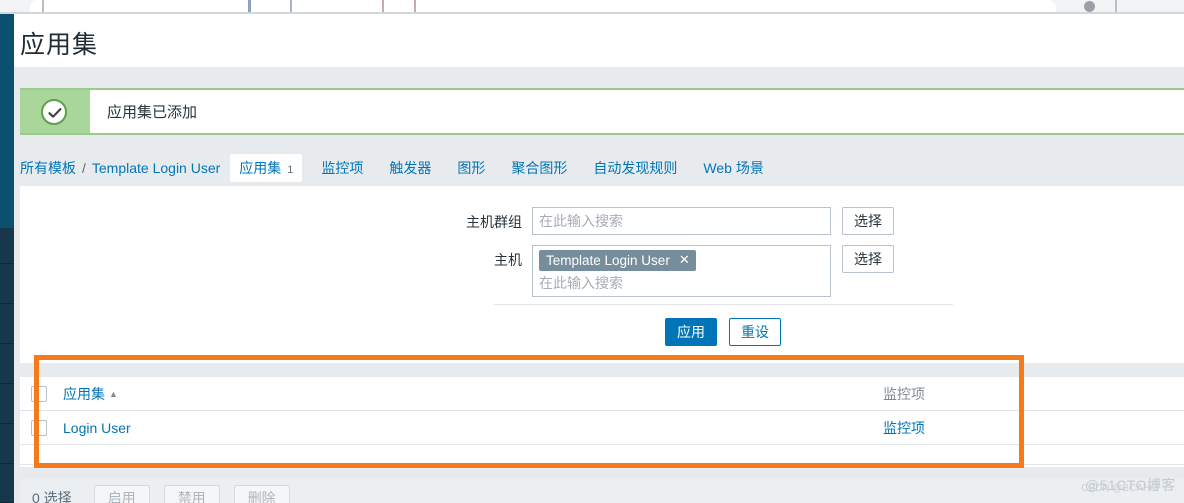 The height and width of the screenshot is (503, 1184). I want to click on table-header-row: 应用集 ▲ 监控项, so click(602, 394).